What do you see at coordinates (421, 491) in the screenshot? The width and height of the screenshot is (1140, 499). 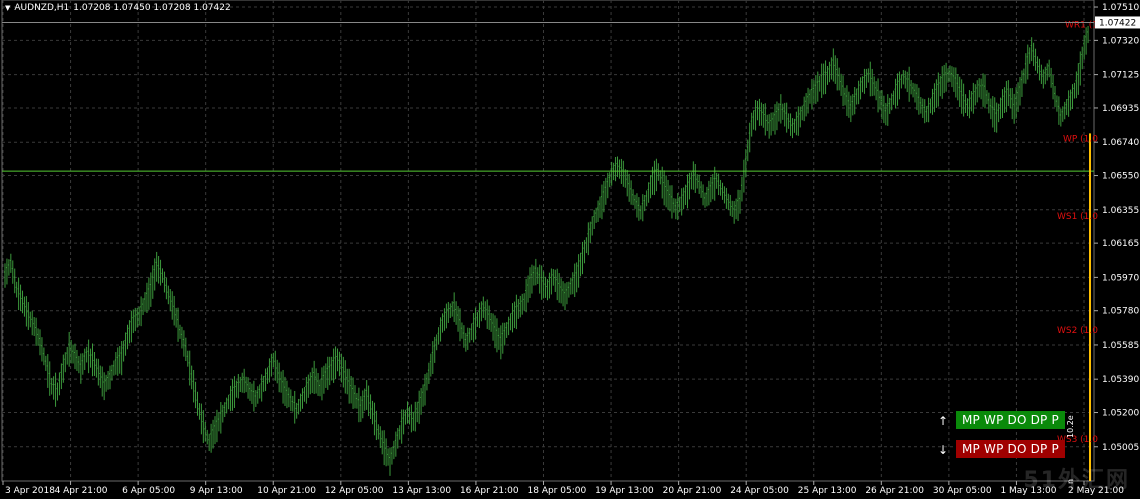 I see `time-label: 13 Apr 13:00` at bounding box center [421, 491].